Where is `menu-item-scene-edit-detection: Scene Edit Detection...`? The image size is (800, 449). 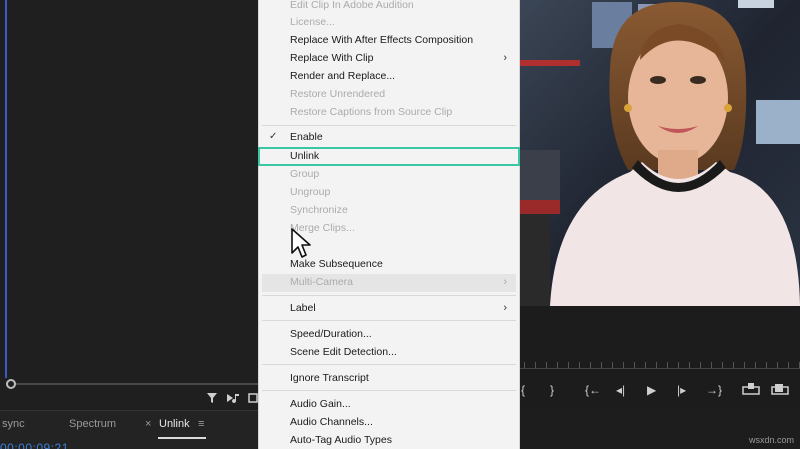 menu-item-scene-edit-detection: Scene Edit Detection... is located at coordinates (389, 352).